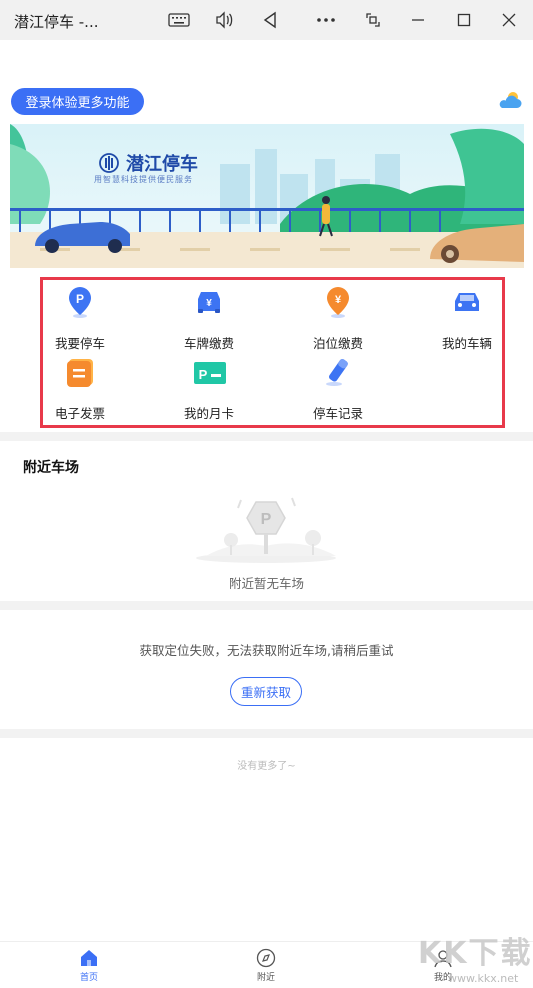 This screenshot has height=988, width=533. Describe the element at coordinates (88, 978) in the screenshot. I see `nav-label: 首页` at that location.